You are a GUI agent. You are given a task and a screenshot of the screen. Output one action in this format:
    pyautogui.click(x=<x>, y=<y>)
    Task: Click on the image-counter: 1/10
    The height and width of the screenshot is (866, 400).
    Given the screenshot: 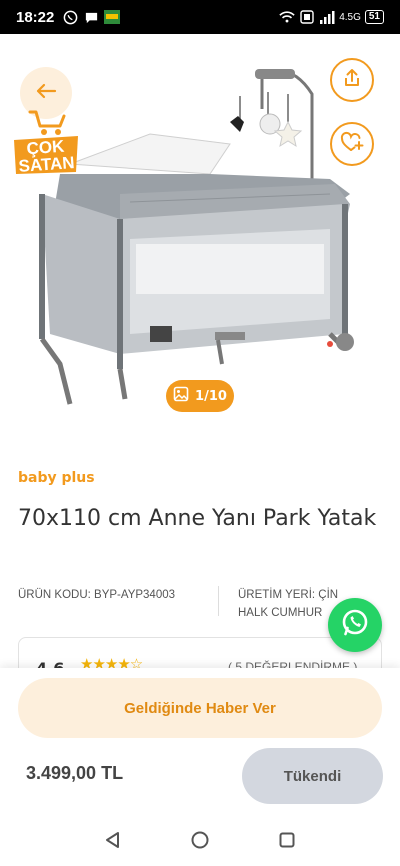 What is the action you would take?
    pyautogui.click(x=200, y=396)
    